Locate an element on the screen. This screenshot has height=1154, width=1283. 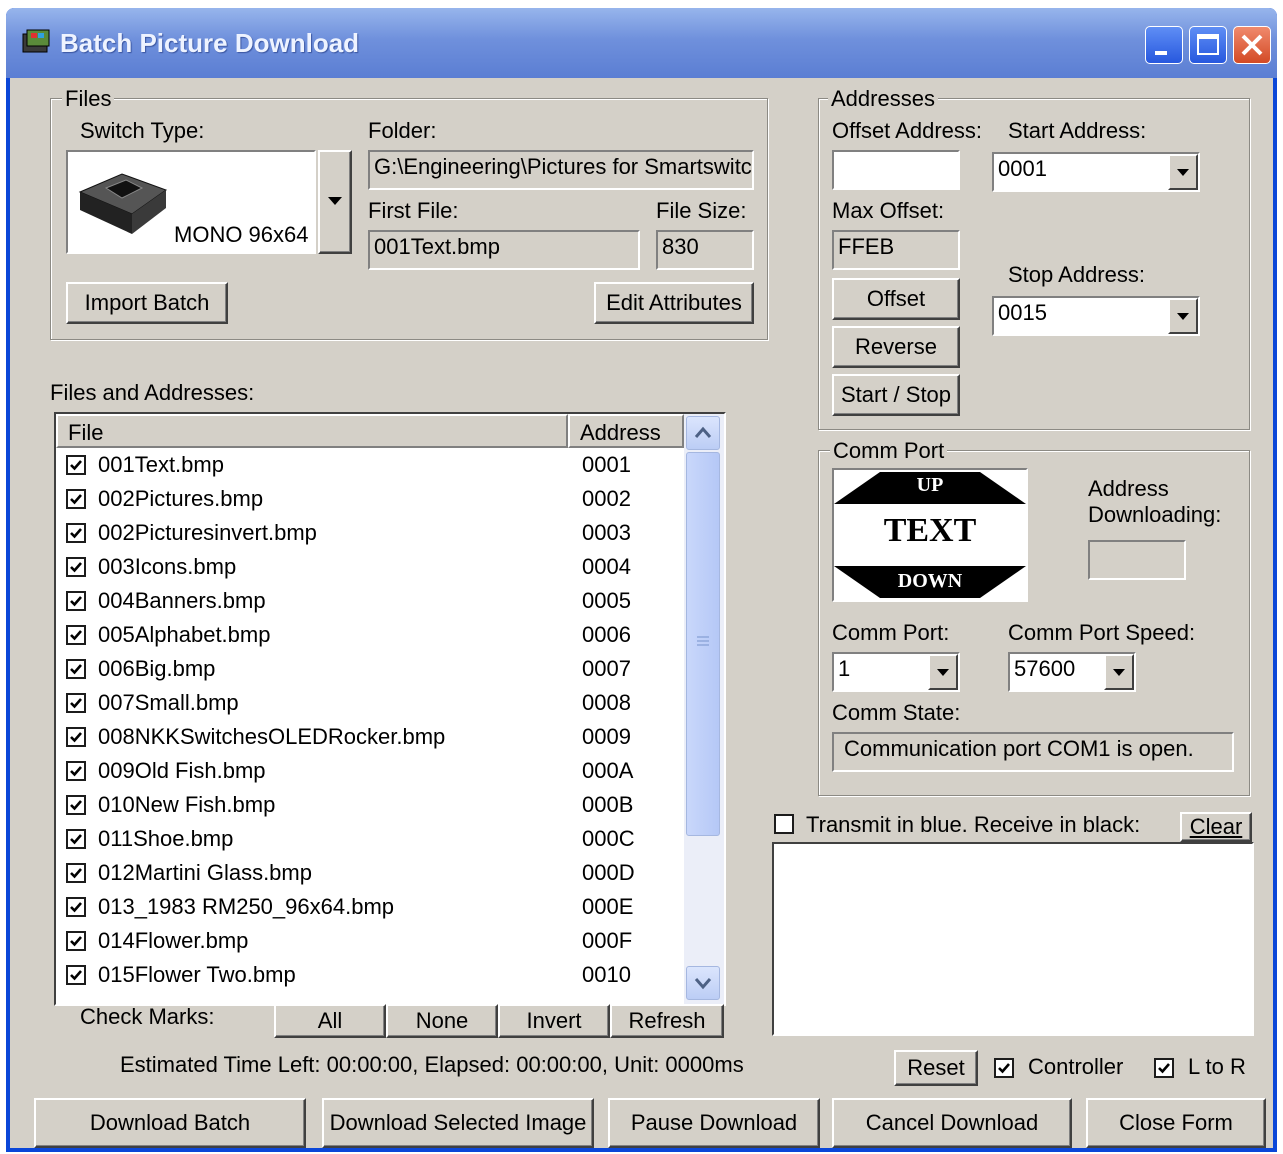
comm-speed-select: 57600 is located at coordinates (1072, 672).